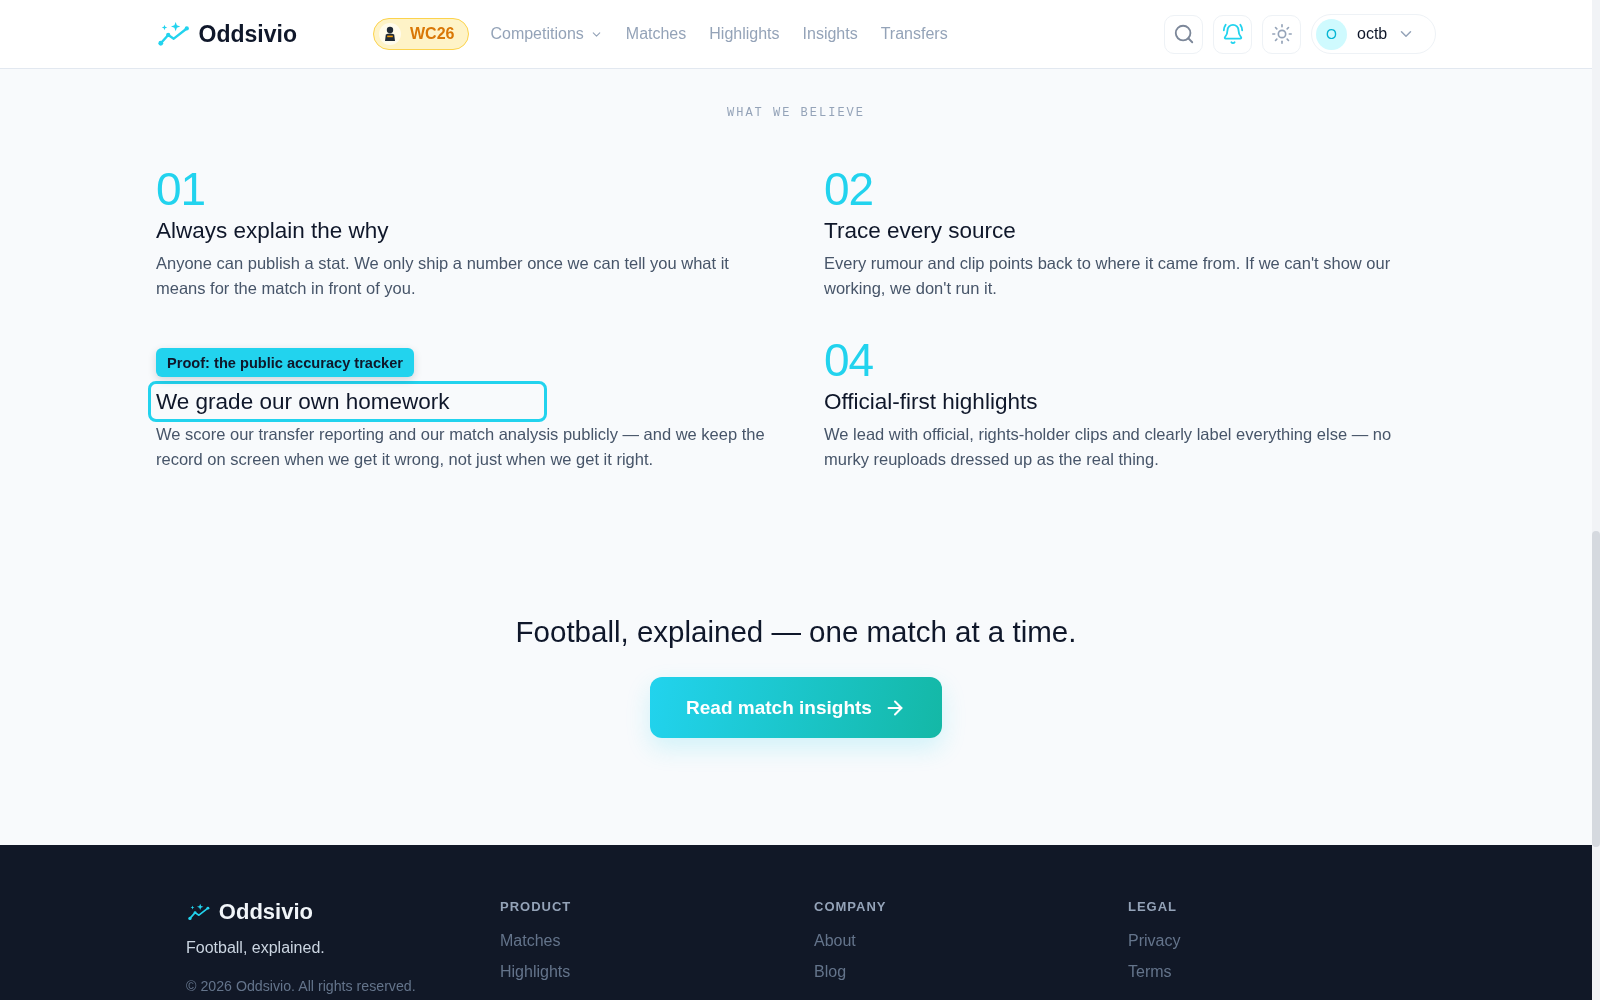 The height and width of the screenshot is (1000, 1600). Describe the element at coordinates (796, 632) in the screenshot. I see `cta-headline: Football, explained — one match at a time.` at that location.